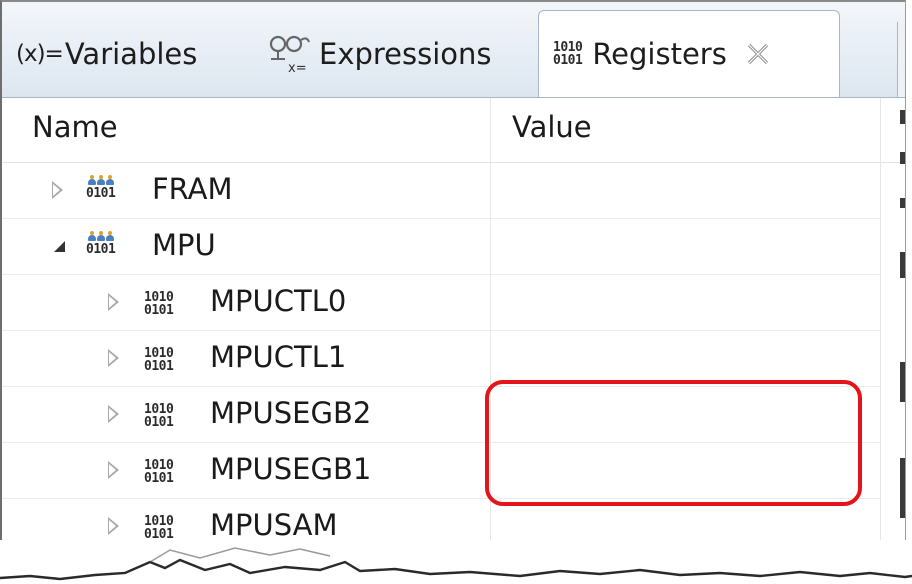  I want to click on table-row: 0101 MPU, so click(441, 247).